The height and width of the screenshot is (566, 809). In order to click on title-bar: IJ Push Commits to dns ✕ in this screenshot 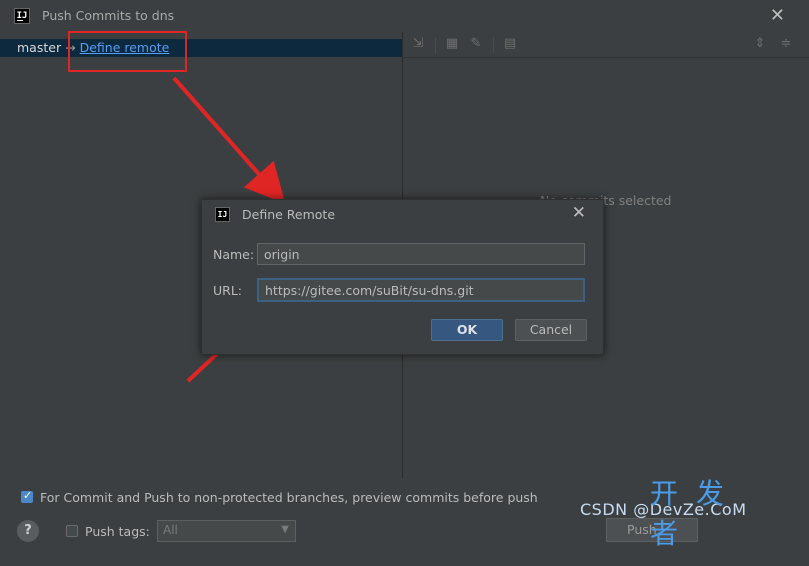, I will do `click(404, 16)`.